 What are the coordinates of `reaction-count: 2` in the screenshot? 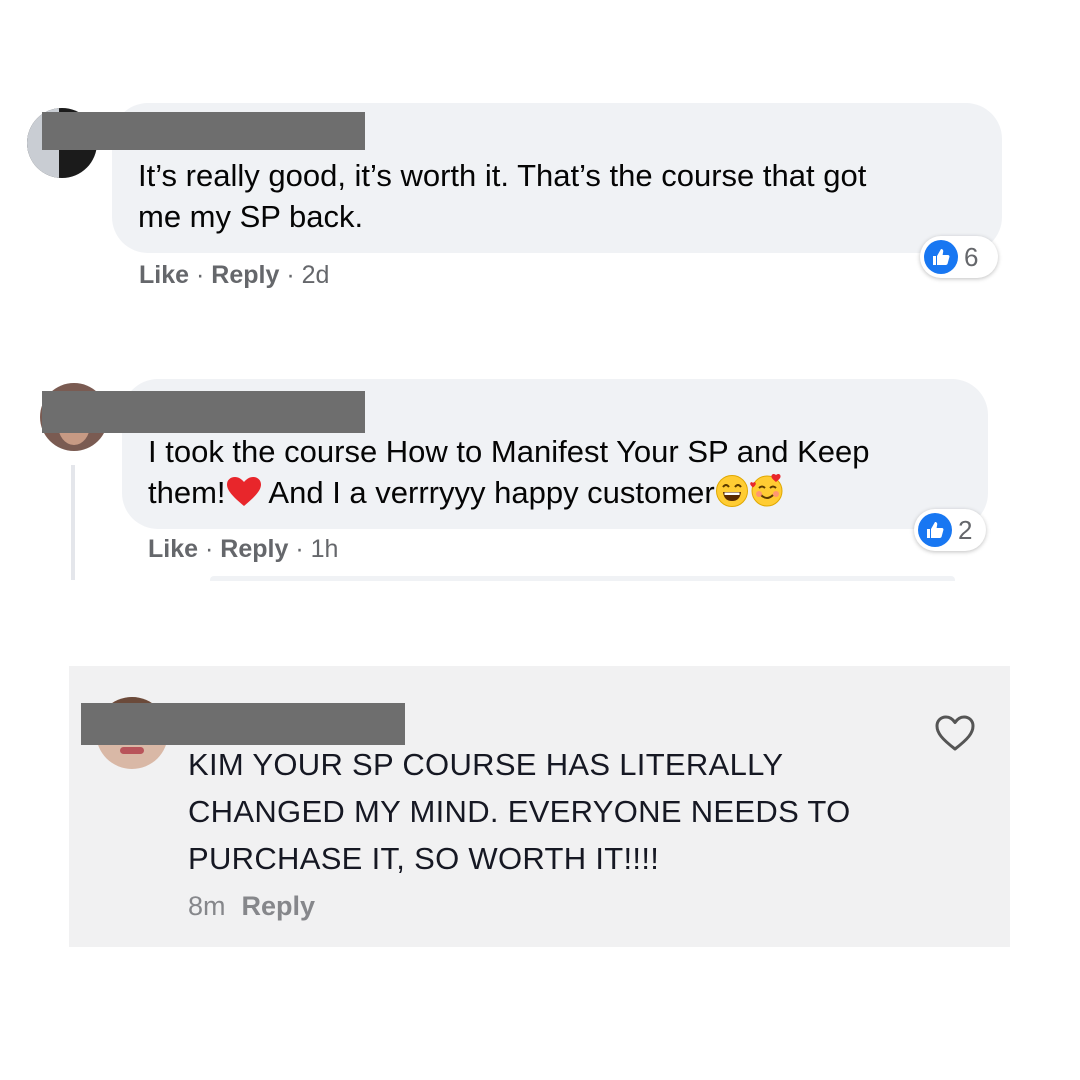 It's located at (965, 529).